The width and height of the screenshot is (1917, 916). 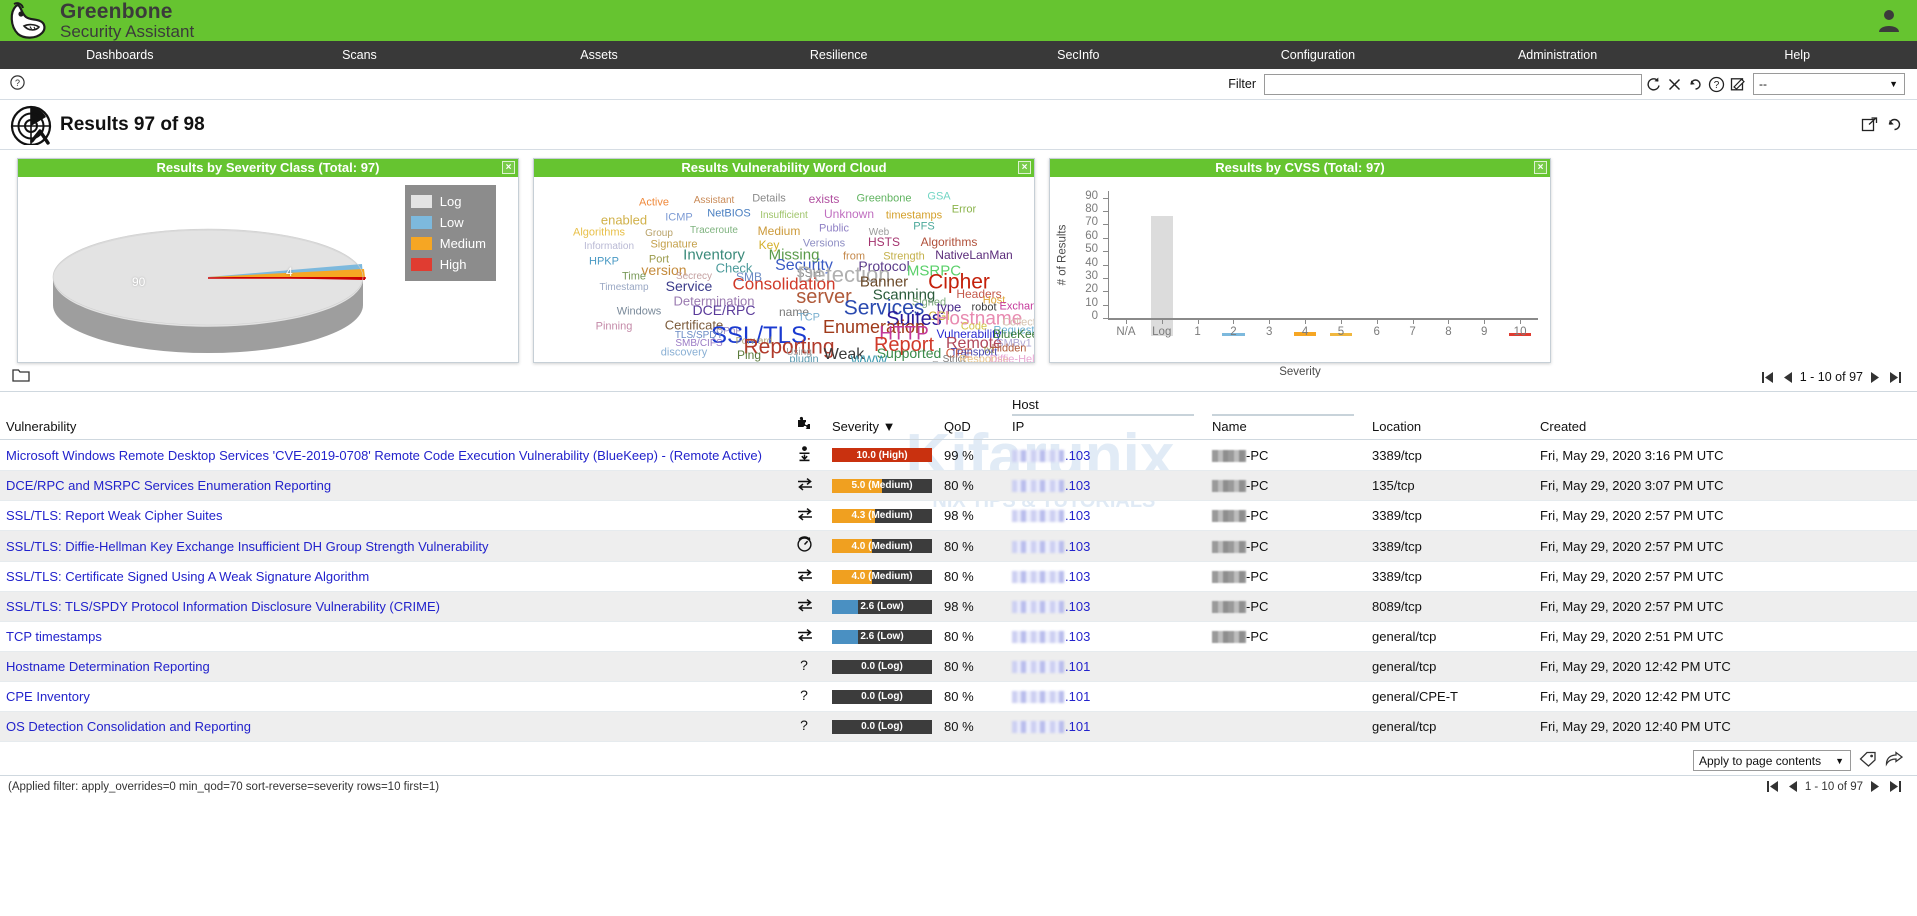 What do you see at coordinates (128, 726) in the screenshot?
I see `vulnerability-link: OS Detection Consolidation and Reporting` at bounding box center [128, 726].